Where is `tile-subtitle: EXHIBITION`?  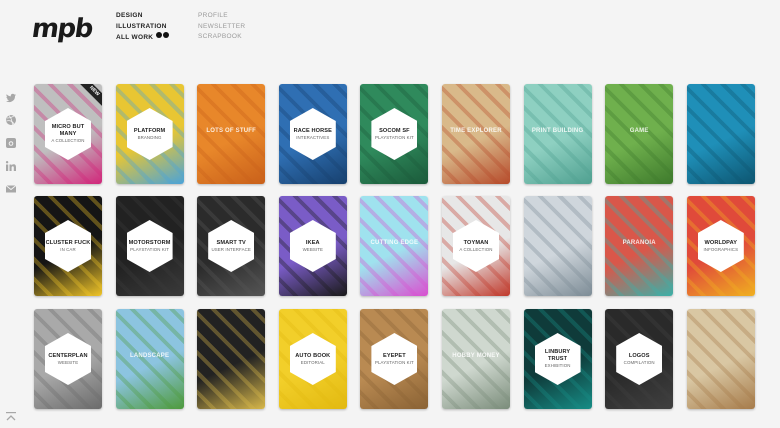 tile-subtitle: EXHIBITION is located at coordinates (557, 366).